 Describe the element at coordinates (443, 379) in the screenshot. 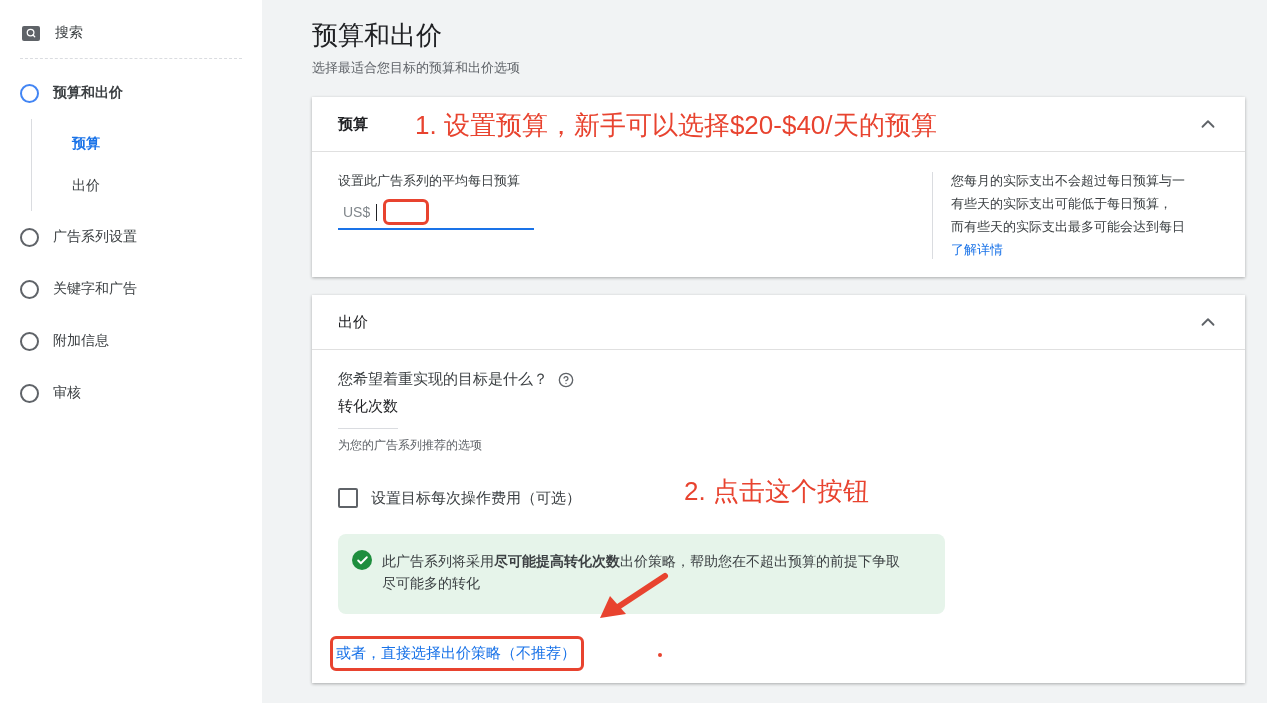

I see `question-label: 您希望着重实现的目标是什么？` at that location.